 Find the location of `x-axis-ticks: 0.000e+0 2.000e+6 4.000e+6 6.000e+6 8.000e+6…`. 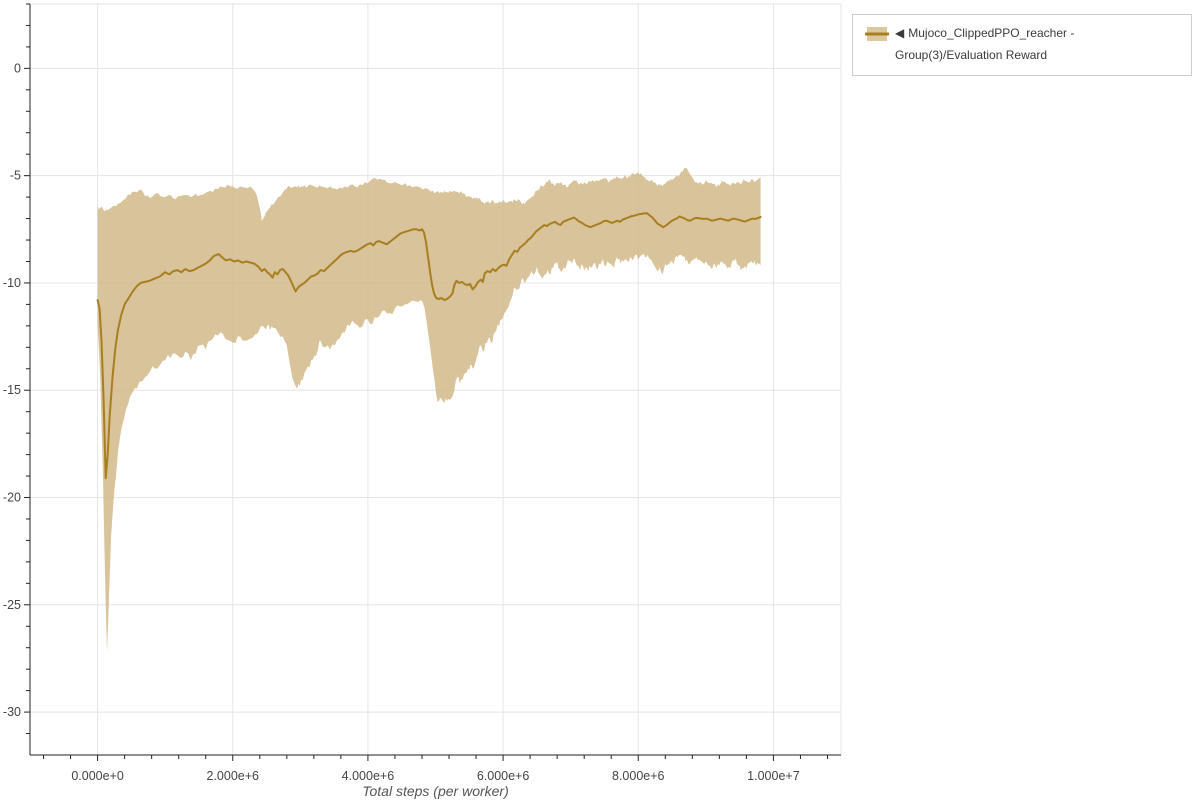

x-axis-ticks: 0.000e+0 2.000e+6 4.000e+6 6.000e+6 8.000e+6… is located at coordinates (435, 769).